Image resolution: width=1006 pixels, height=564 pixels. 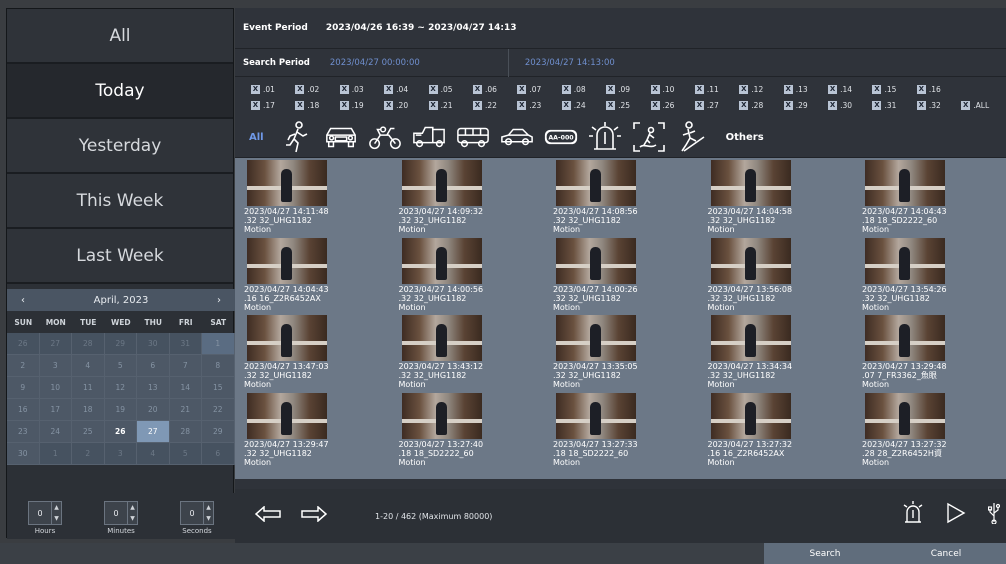 What do you see at coordinates (570, 63) in the screenshot?
I see `search-to-field: 2023/04/27 14:13:00` at bounding box center [570, 63].